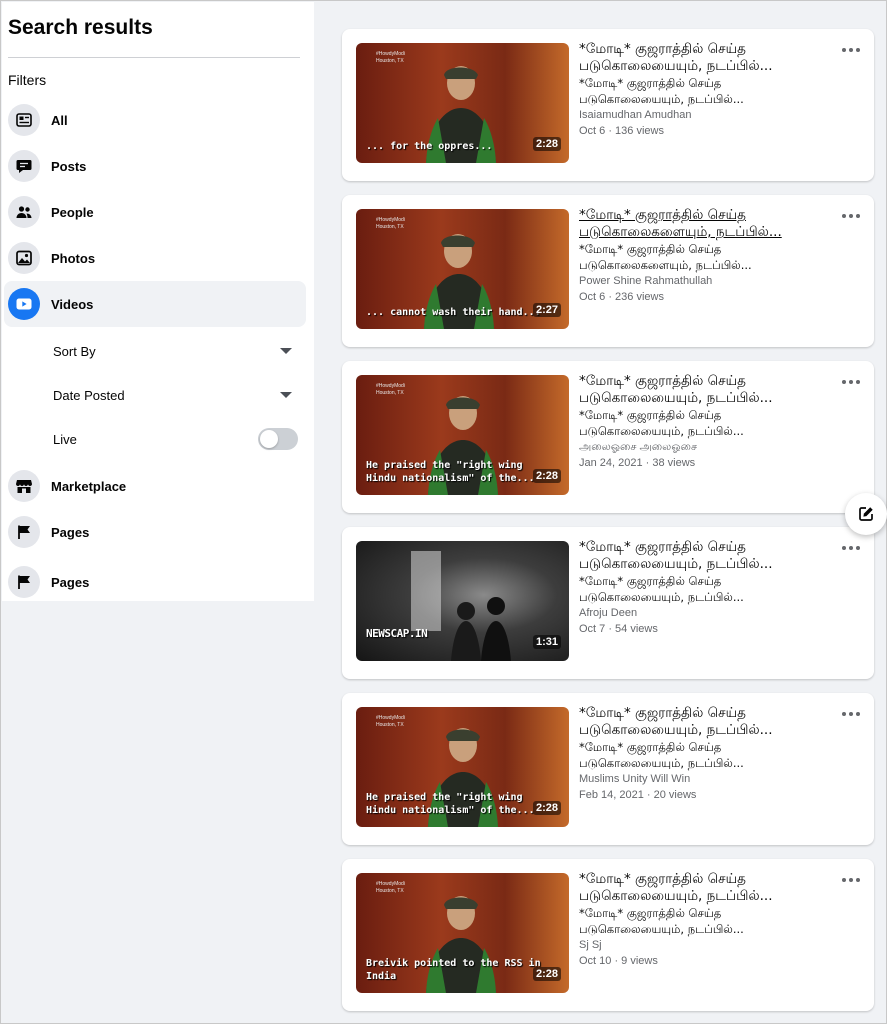 Image resolution: width=887 pixels, height=1024 pixels. I want to click on video-thumbnail: NEWSCAP.IN 1:31, so click(462, 601).